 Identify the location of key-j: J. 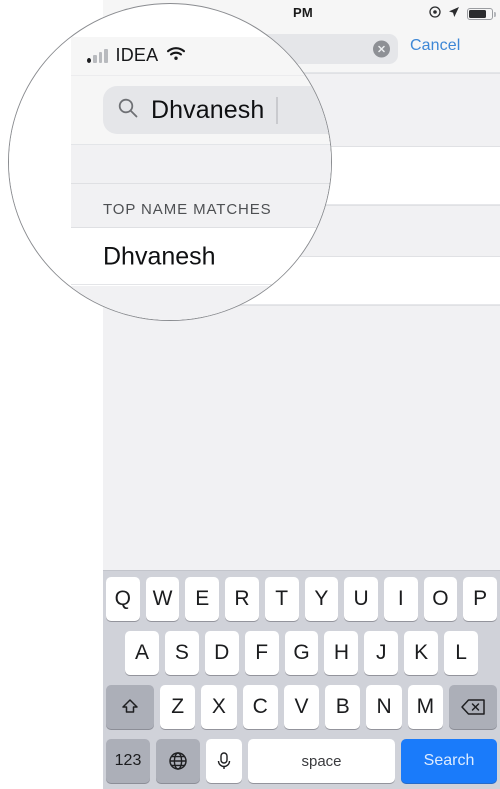
(381, 653).